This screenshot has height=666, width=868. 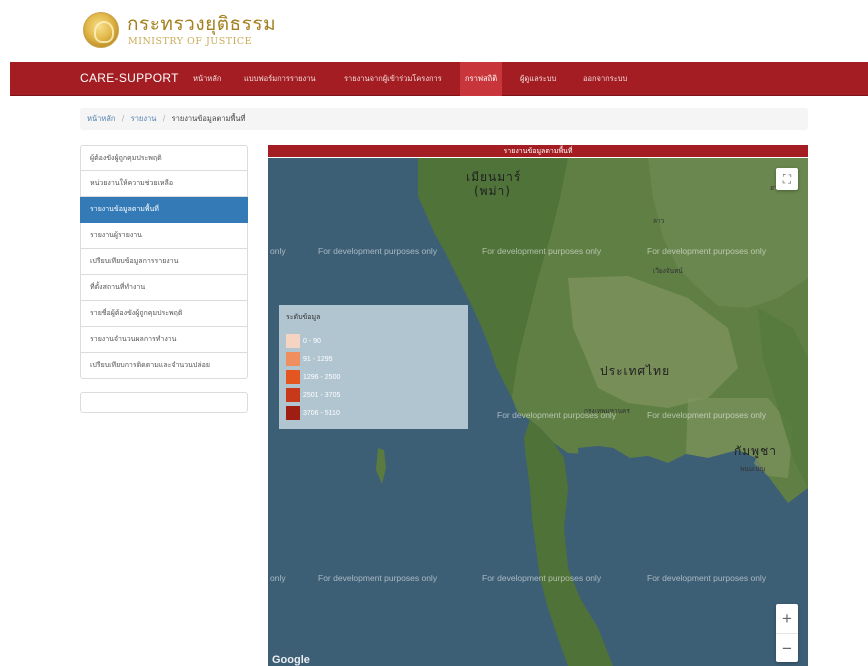 What do you see at coordinates (164, 314) in the screenshot?
I see `sidebar-item-inmate-list: รายชื่อผู้ต้องขังผู้ถูกคุมประพฤติ` at bounding box center [164, 314].